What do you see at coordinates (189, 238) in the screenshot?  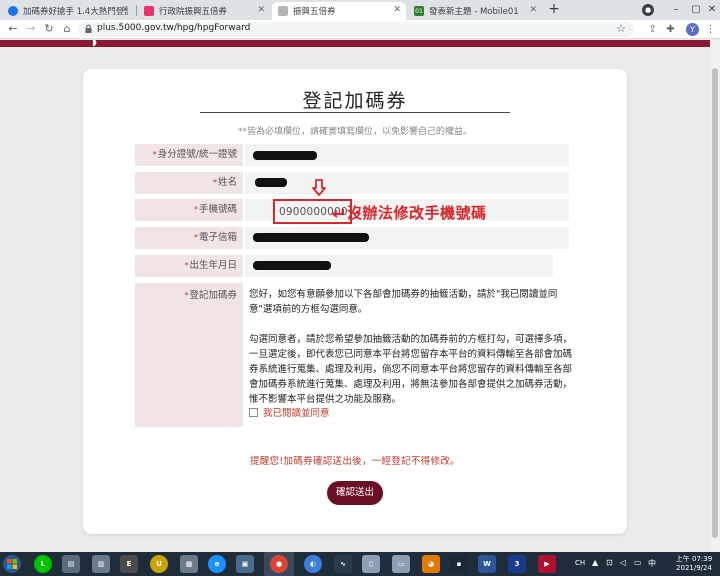 I see `email-label: *電子信箱` at bounding box center [189, 238].